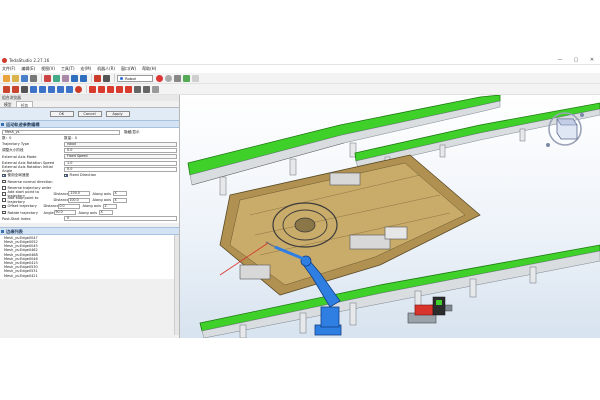 The width and height of the screenshot is (600, 400). What do you see at coordinates (92, 89) in the screenshot?
I see `robot-library-icon` at bounding box center [92, 89].